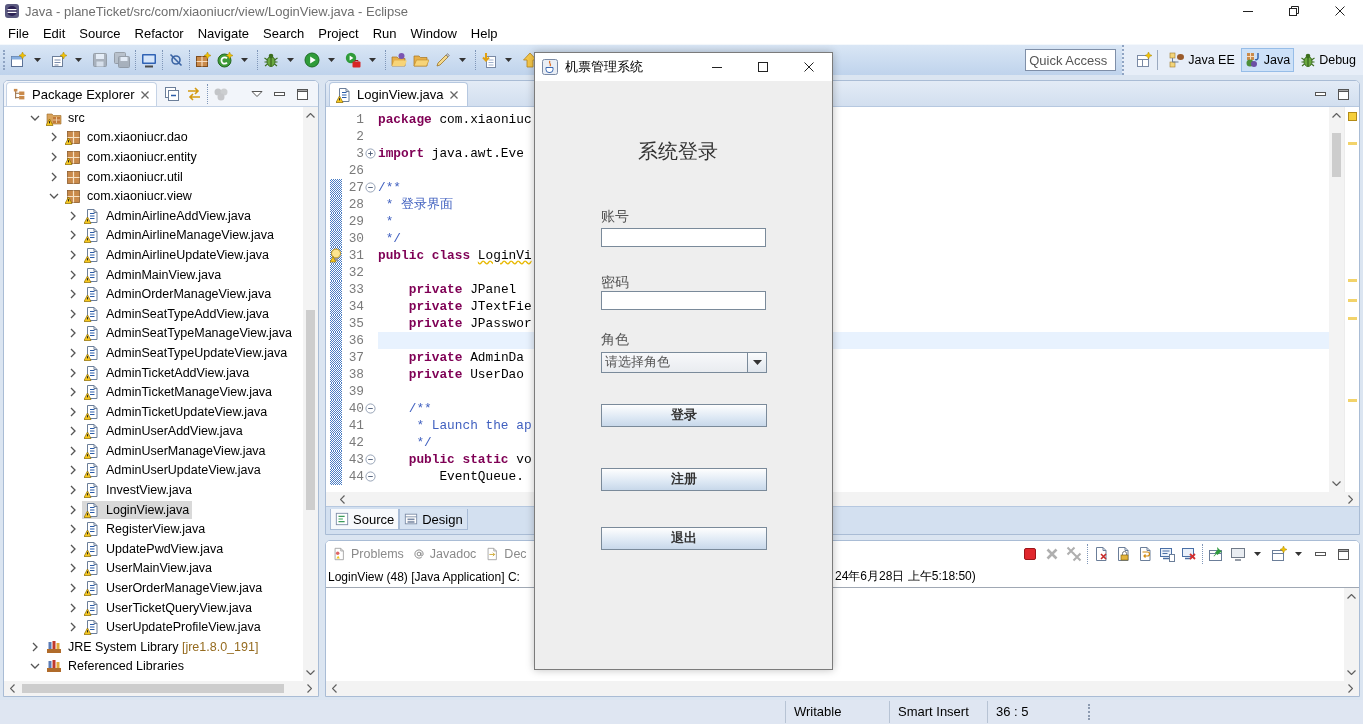 Image resolution: width=1363 pixels, height=724 pixels. I want to click on window-star-icon, so click(18, 60).